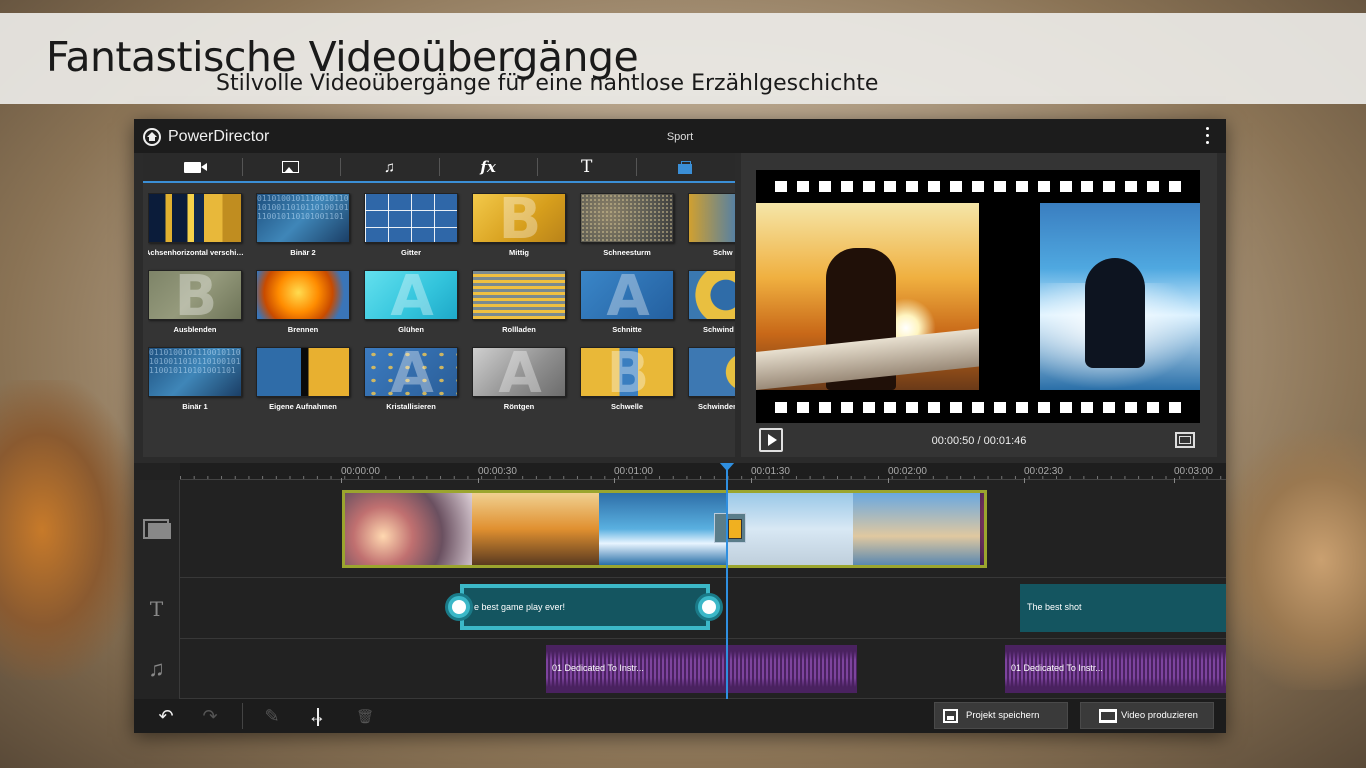 This screenshot has height=768, width=1366. Describe the element at coordinates (627, 406) in the screenshot. I see `transition-label: Schwelle` at that location.